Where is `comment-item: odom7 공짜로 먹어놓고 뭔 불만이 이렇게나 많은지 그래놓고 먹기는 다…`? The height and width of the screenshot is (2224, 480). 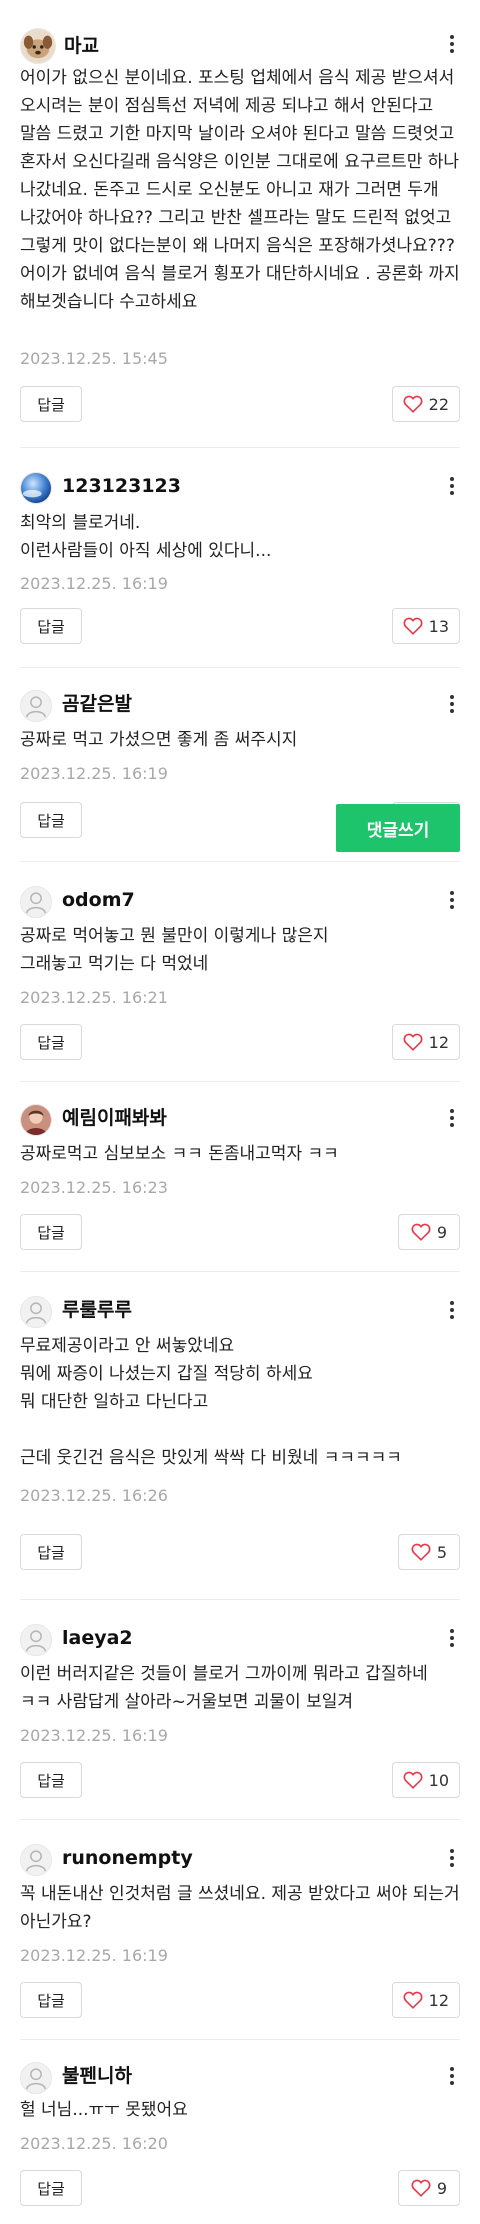 comment-item: odom7 공짜로 먹어놓고 뭔 불만이 이렇게나 많은지 그래놓고 먹기는 다… is located at coordinates (240, 972).